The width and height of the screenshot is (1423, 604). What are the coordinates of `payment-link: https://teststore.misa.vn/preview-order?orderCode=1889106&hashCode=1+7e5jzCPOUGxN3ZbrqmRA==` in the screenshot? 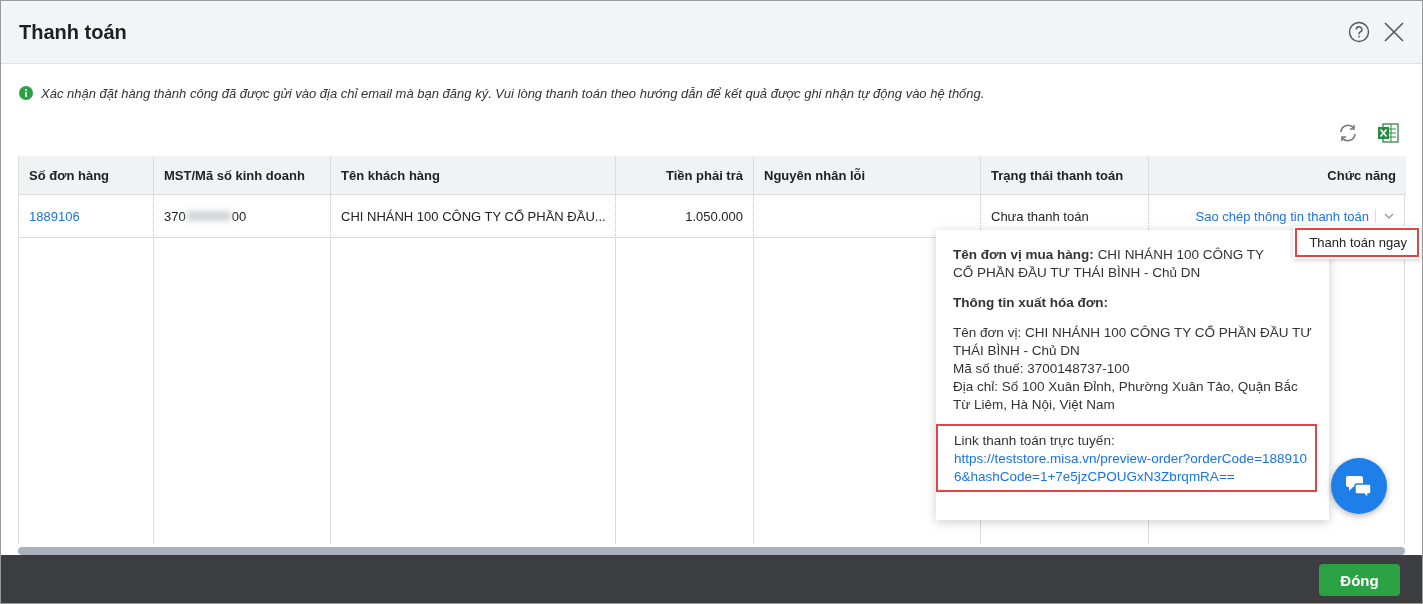 It's located at (1132, 468).